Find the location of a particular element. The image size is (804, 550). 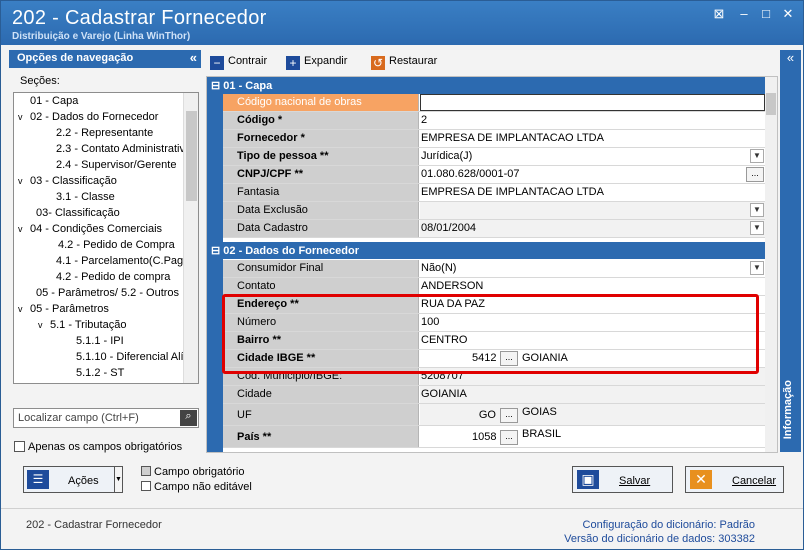

plus-icon: + is located at coordinates (293, 63).